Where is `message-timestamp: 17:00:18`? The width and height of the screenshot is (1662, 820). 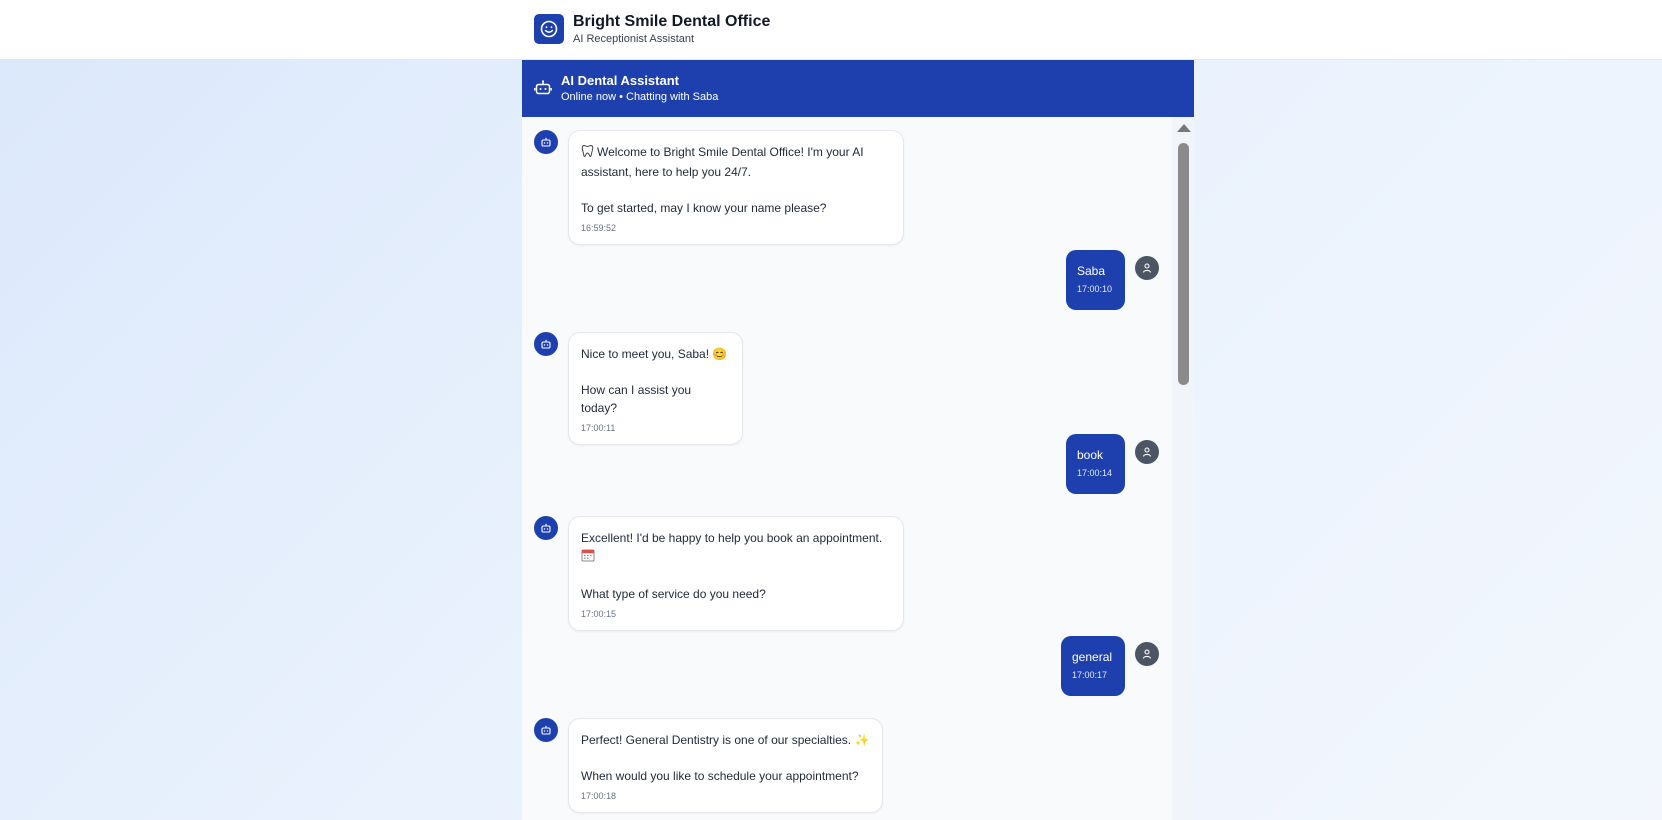
message-timestamp: 17:00:18 is located at coordinates (599, 796).